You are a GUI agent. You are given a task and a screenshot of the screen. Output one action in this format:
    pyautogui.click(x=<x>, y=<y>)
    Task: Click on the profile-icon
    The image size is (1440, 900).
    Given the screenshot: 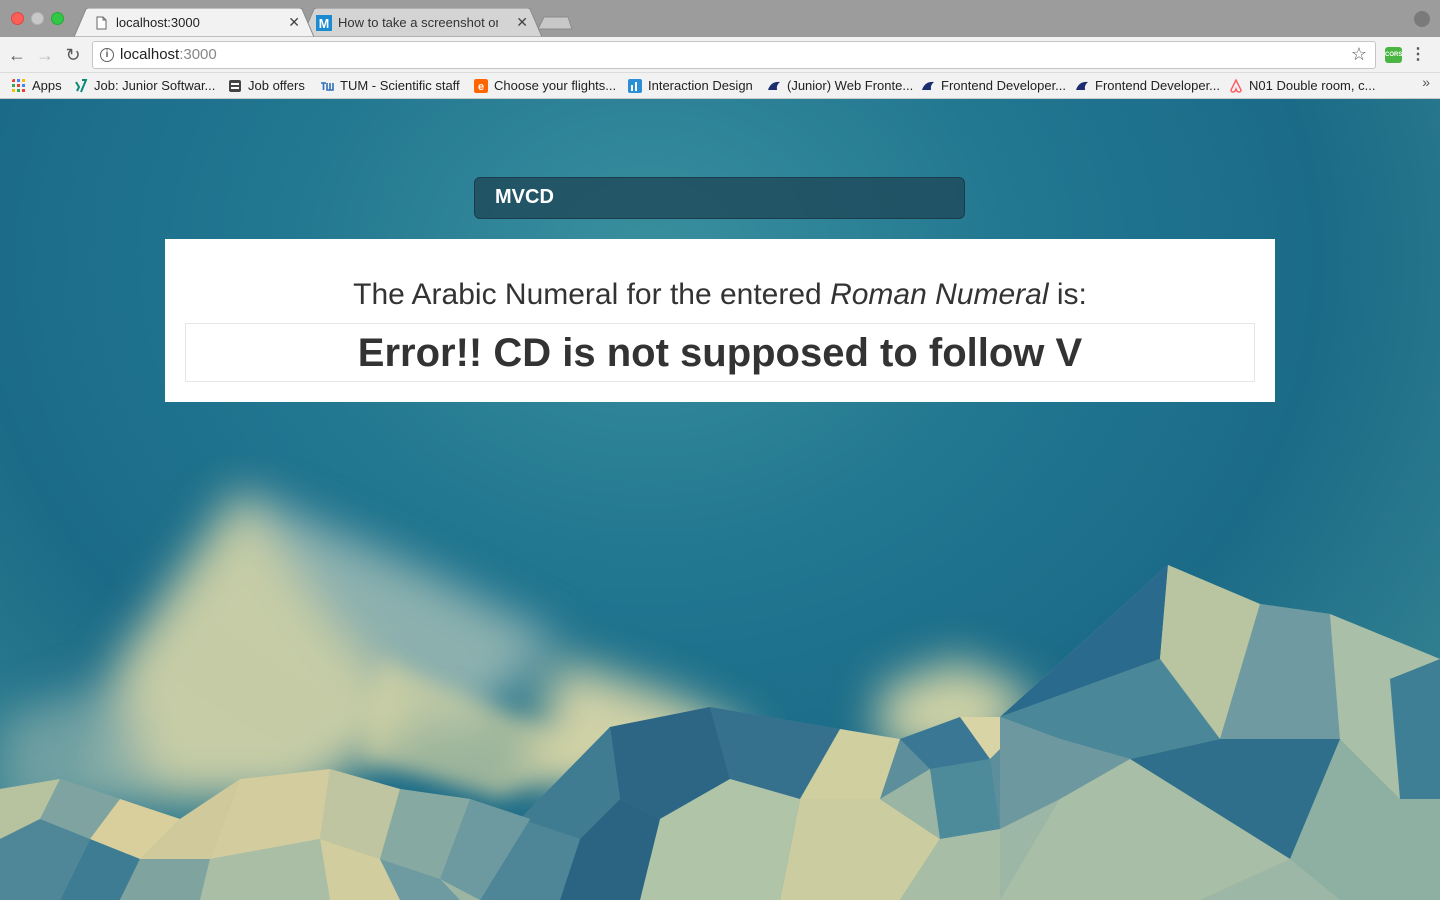 What is the action you would take?
    pyautogui.click(x=1422, y=19)
    